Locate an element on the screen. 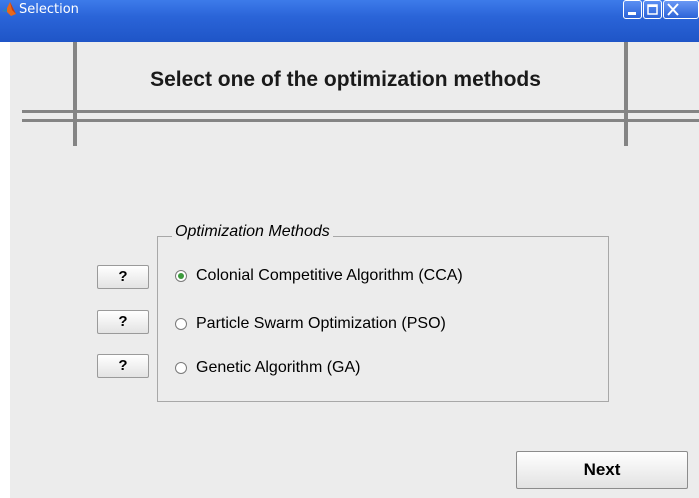  header-divider-left is located at coordinates (75, 94).